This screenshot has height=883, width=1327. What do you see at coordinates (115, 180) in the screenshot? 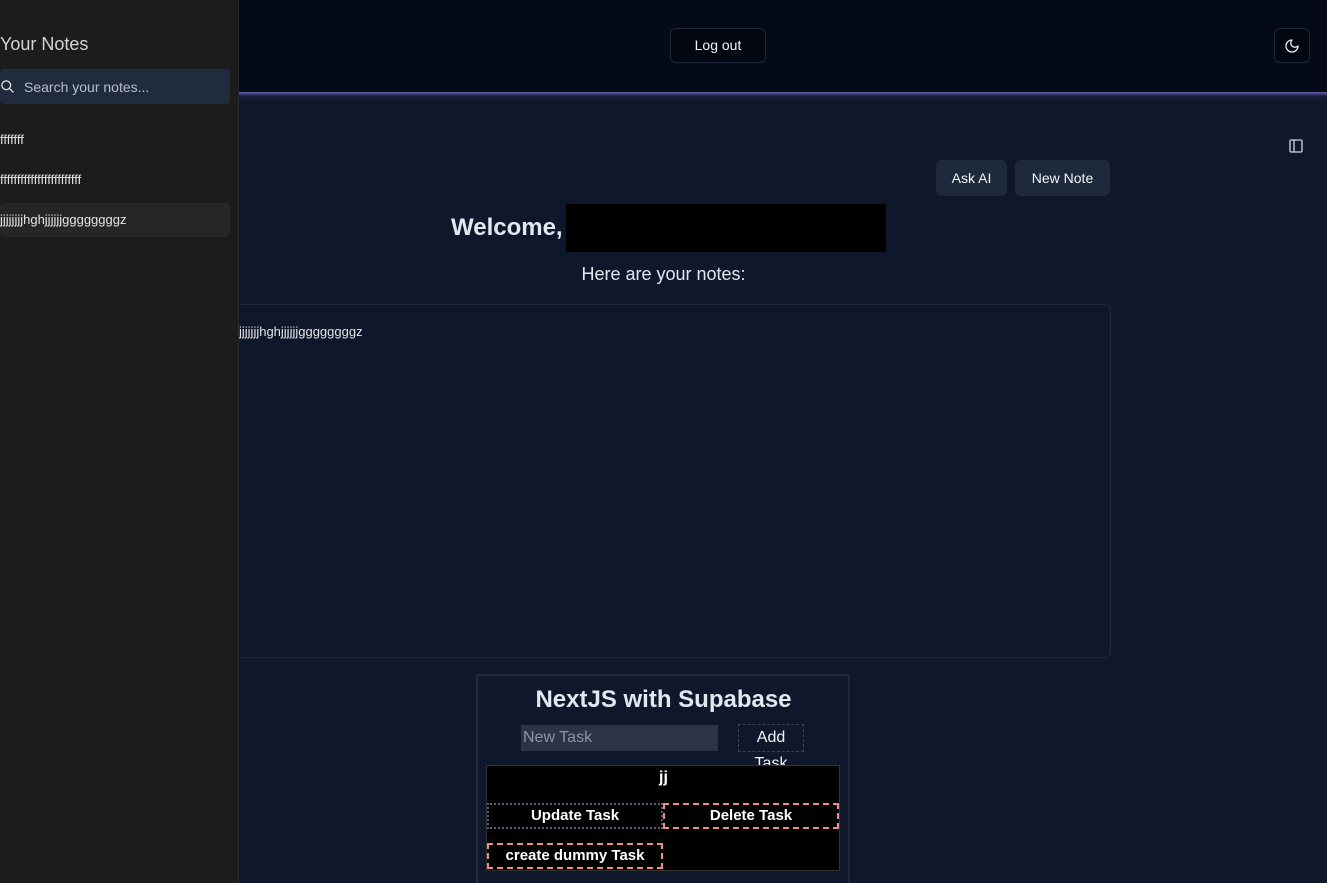
I see `sidebar-note-item: ffffffffffffffffffffffff` at bounding box center [115, 180].